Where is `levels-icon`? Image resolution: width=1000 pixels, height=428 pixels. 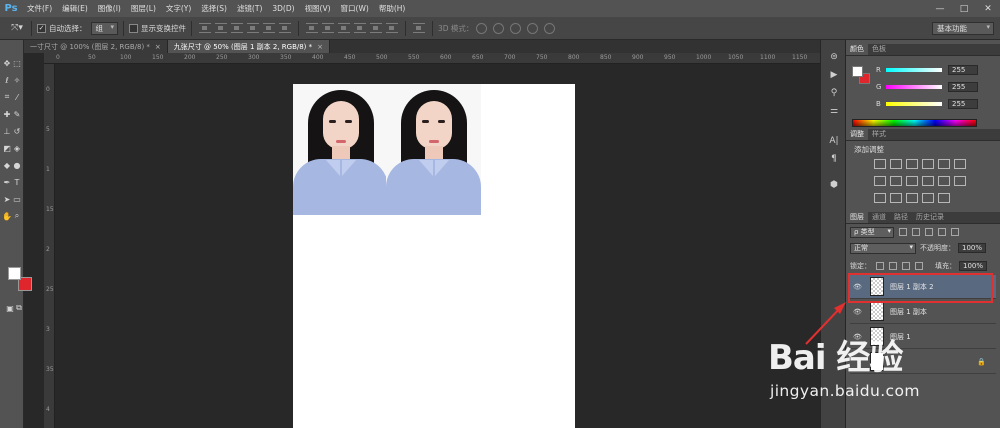 levels-icon is located at coordinates (896, 164).